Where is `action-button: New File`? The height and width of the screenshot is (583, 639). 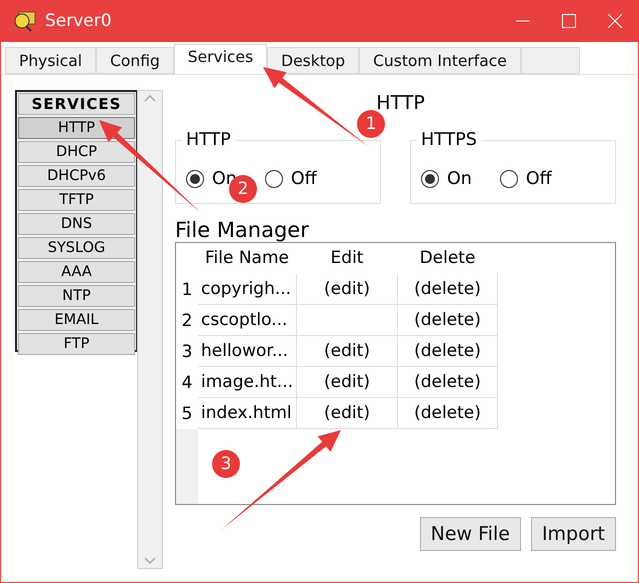
action-button: New File is located at coordinates (470, 534).